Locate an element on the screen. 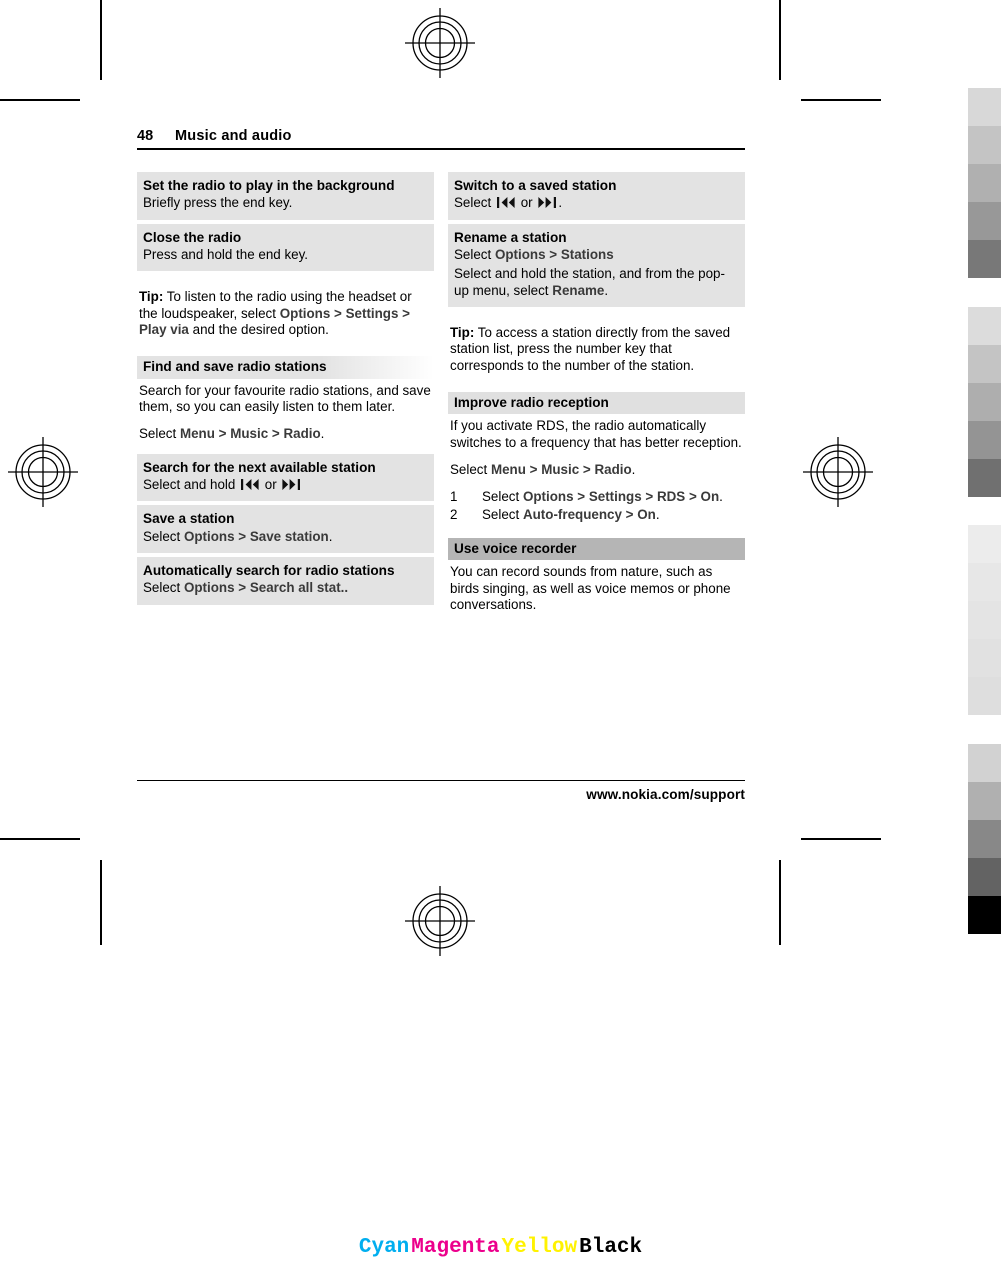 Image resolution: width=1001 pixels, height=1275 pixels. block-heading: Close the radio is located at coordinates (192, 237).